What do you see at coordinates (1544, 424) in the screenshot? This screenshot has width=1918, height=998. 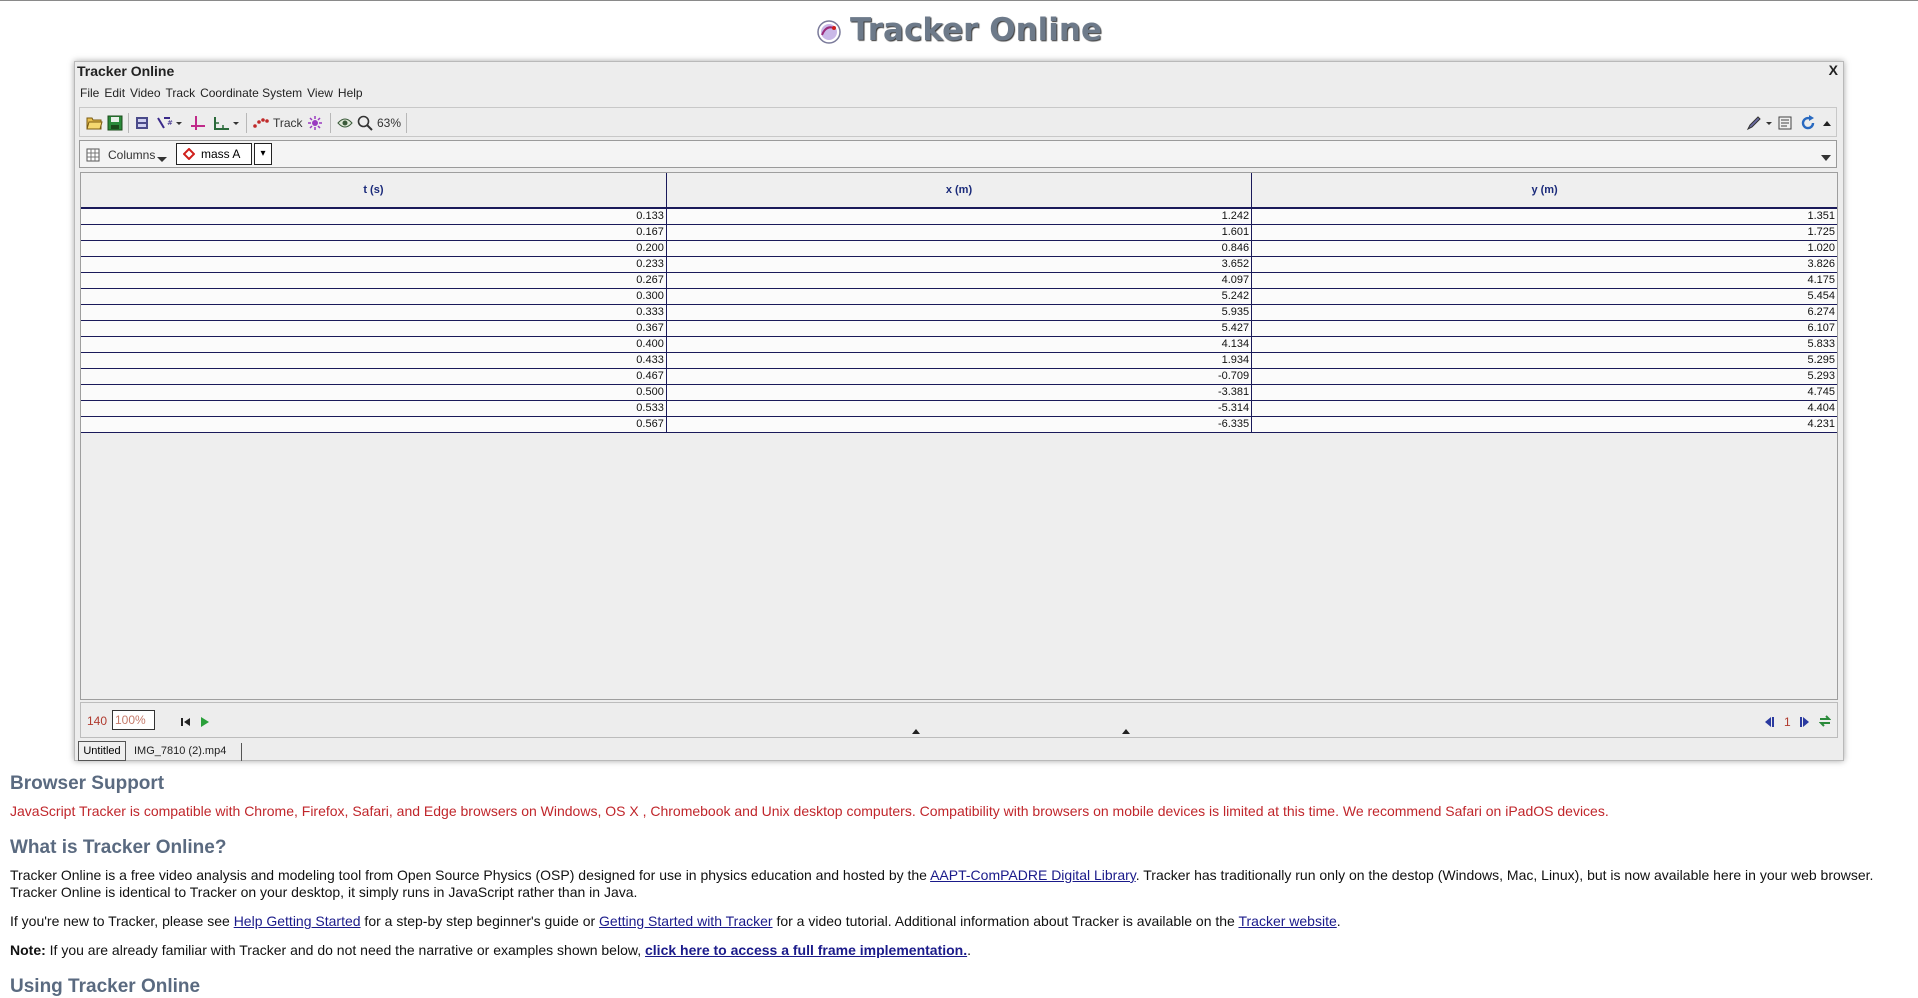 I see `cell-y: 4.231` at bounding box center [1544, 424].